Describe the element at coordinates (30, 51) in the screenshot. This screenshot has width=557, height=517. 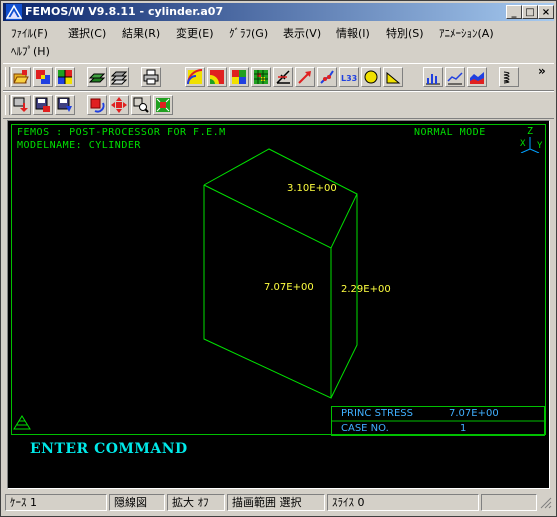
I see `menu-help: ﾍﾙﾌﾟ(H)` at that location.